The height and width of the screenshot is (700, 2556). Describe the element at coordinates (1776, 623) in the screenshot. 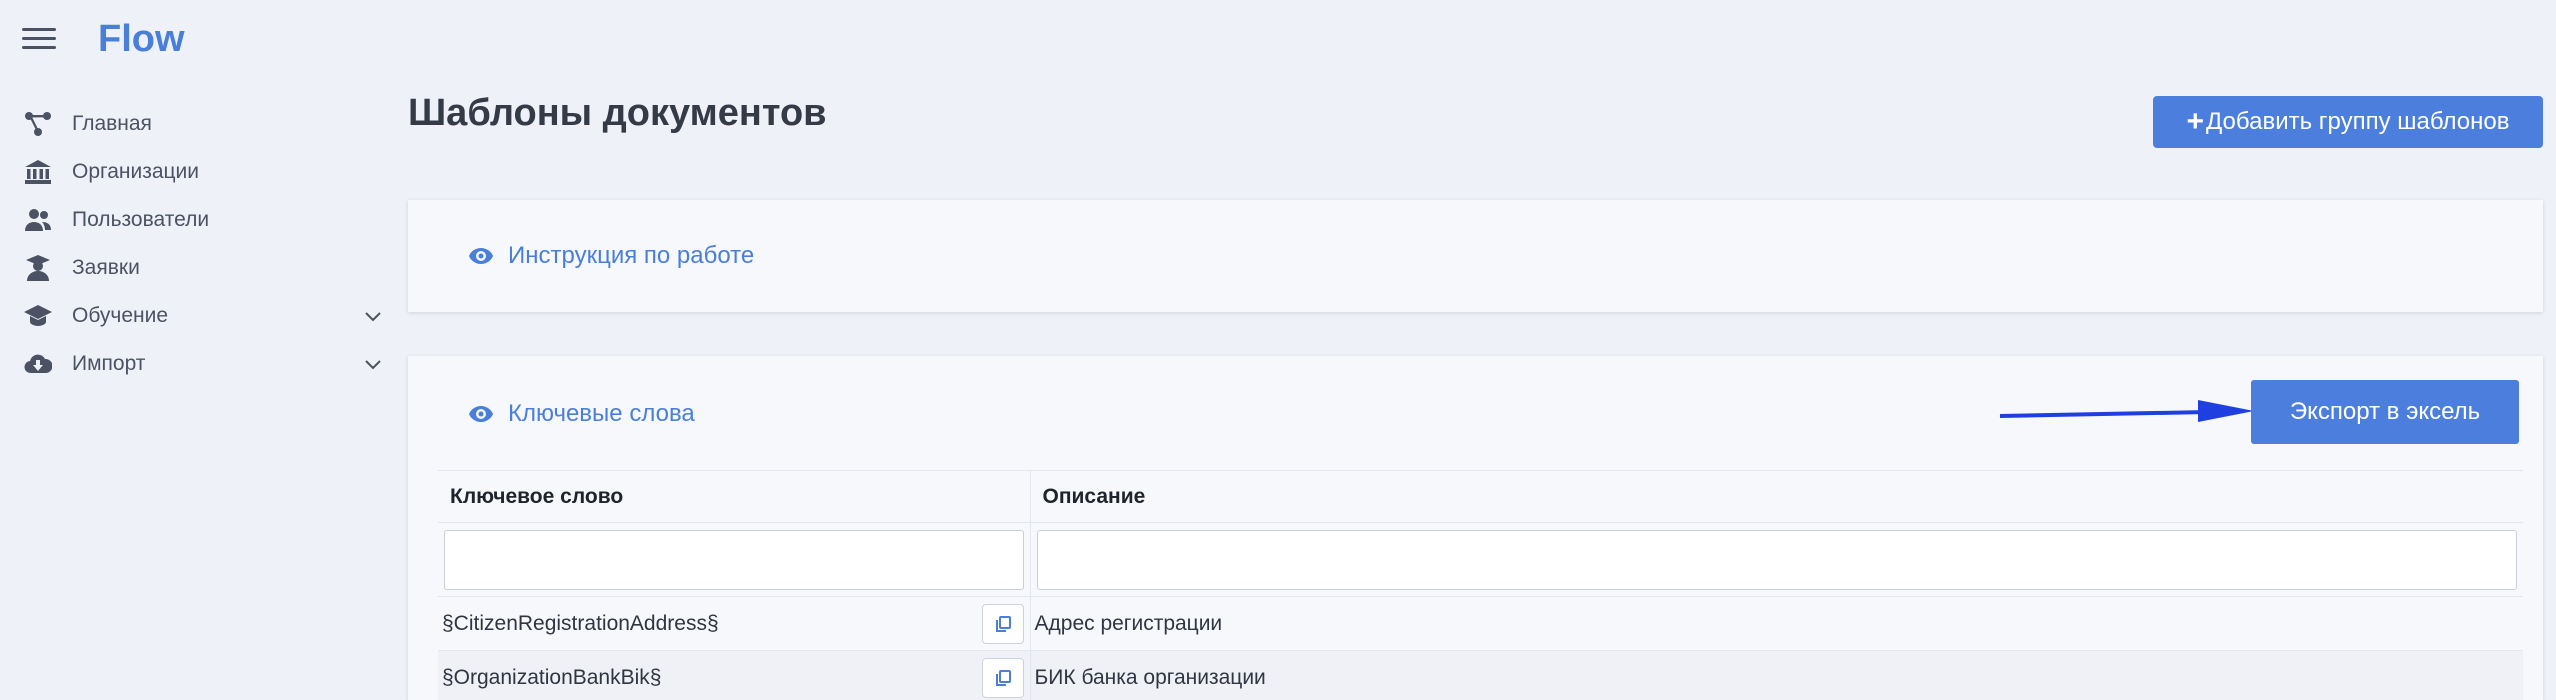

I see `description-cell: Адрес регистрации` at that location.